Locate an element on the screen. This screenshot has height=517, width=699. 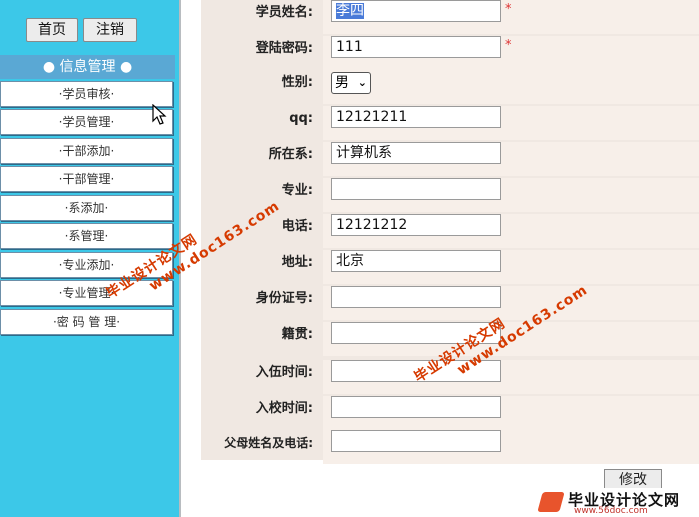
logo-icon is located at coordinates (551, 502).